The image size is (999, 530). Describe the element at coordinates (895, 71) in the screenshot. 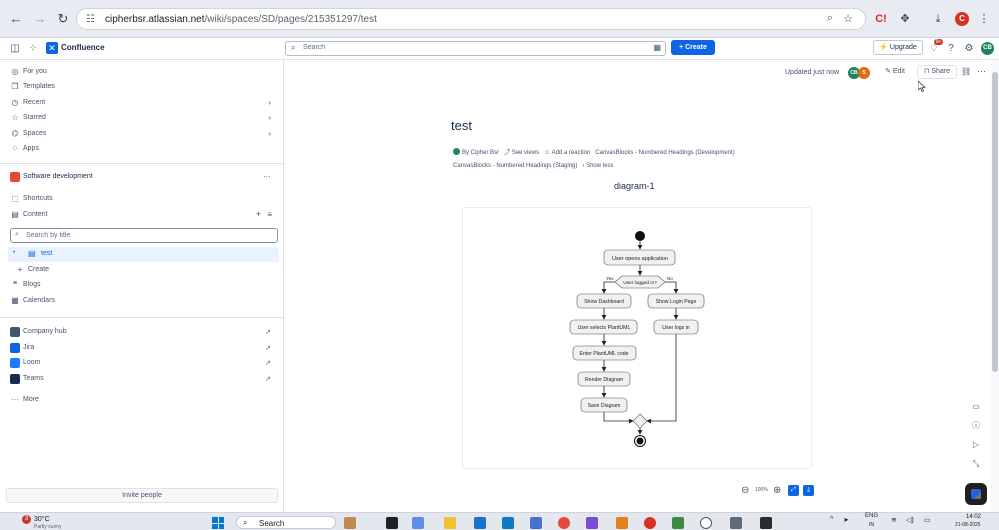

I see `edit-button: ✎ Edit` at that location.